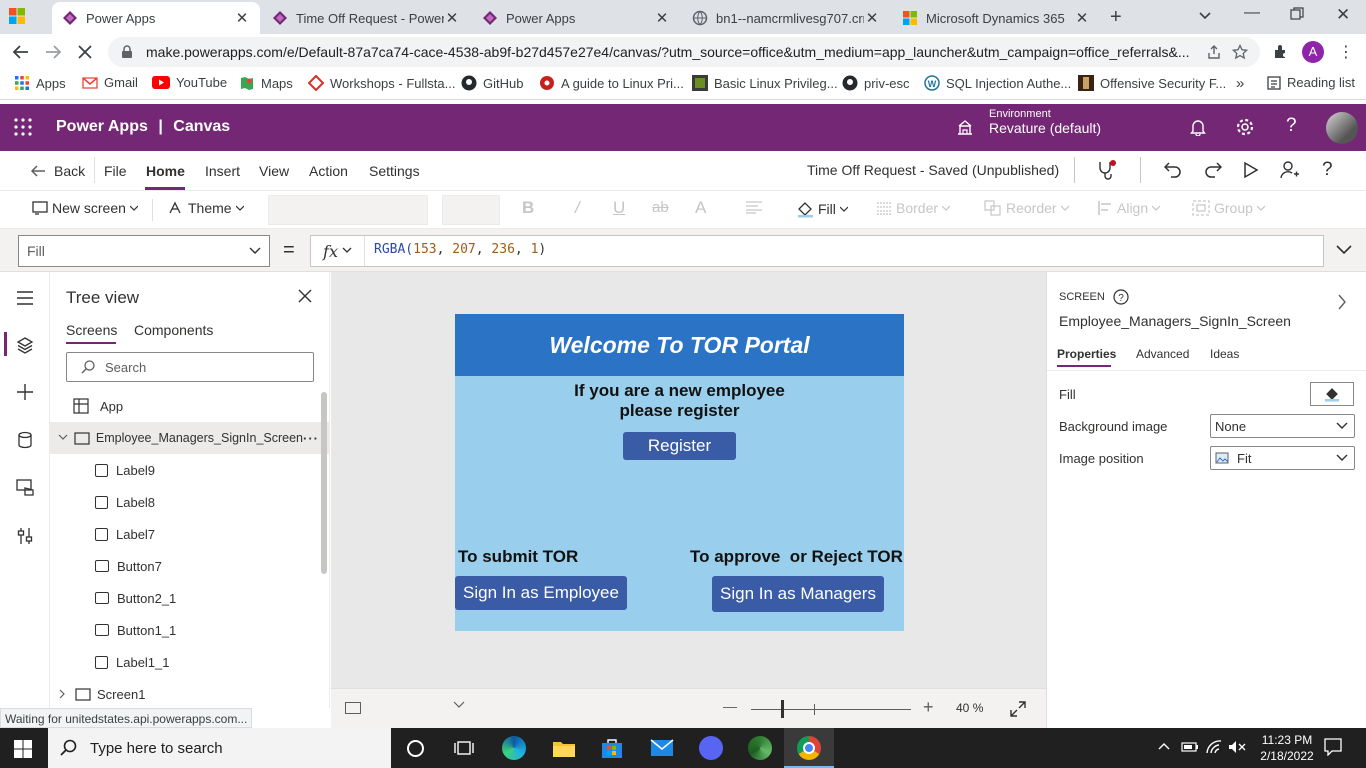 The height and width of the screenshot is (768, 1366). Describe the element at coordinates (85, 52) in the screenshot. I see `stop-loading-icon` at that location.